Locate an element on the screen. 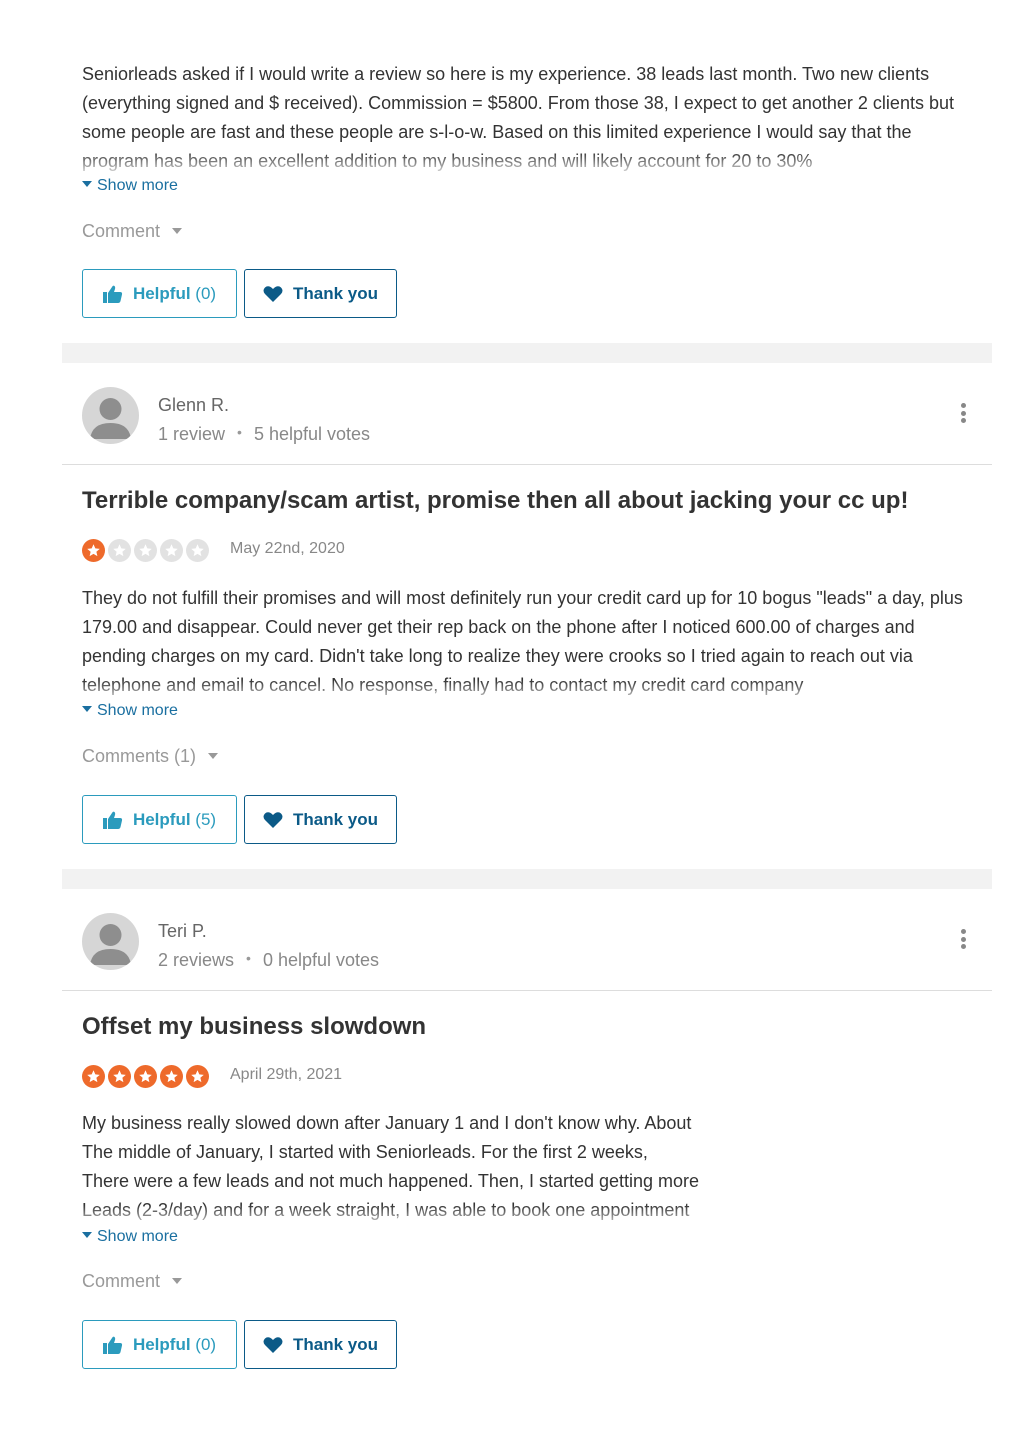  reviewer-header: Glenn R. 1 review • 5 helpful votes is located at coordinates (527, 414).